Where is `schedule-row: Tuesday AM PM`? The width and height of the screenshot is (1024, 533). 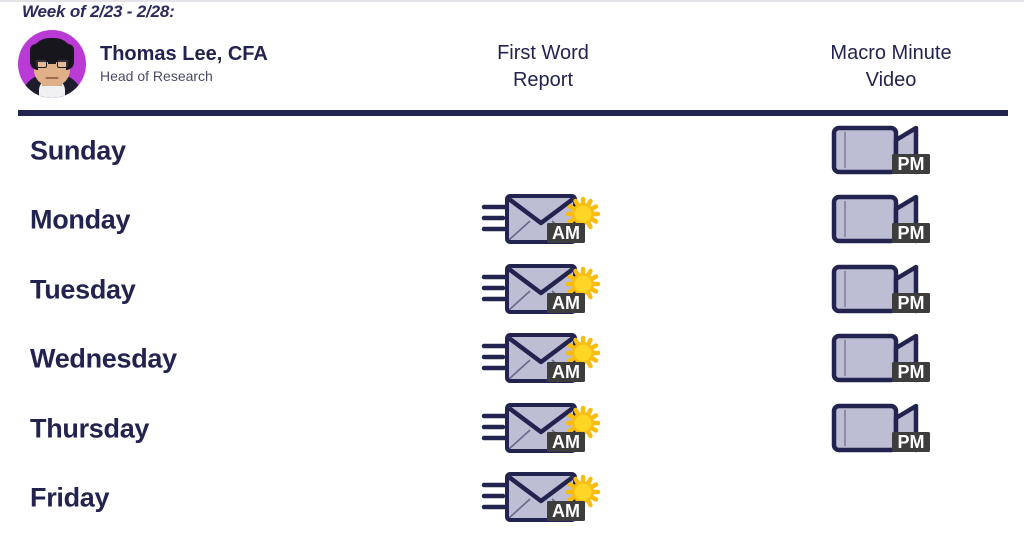
schedule-row: Tuesday AM PM is located at coordinates (512, 290).